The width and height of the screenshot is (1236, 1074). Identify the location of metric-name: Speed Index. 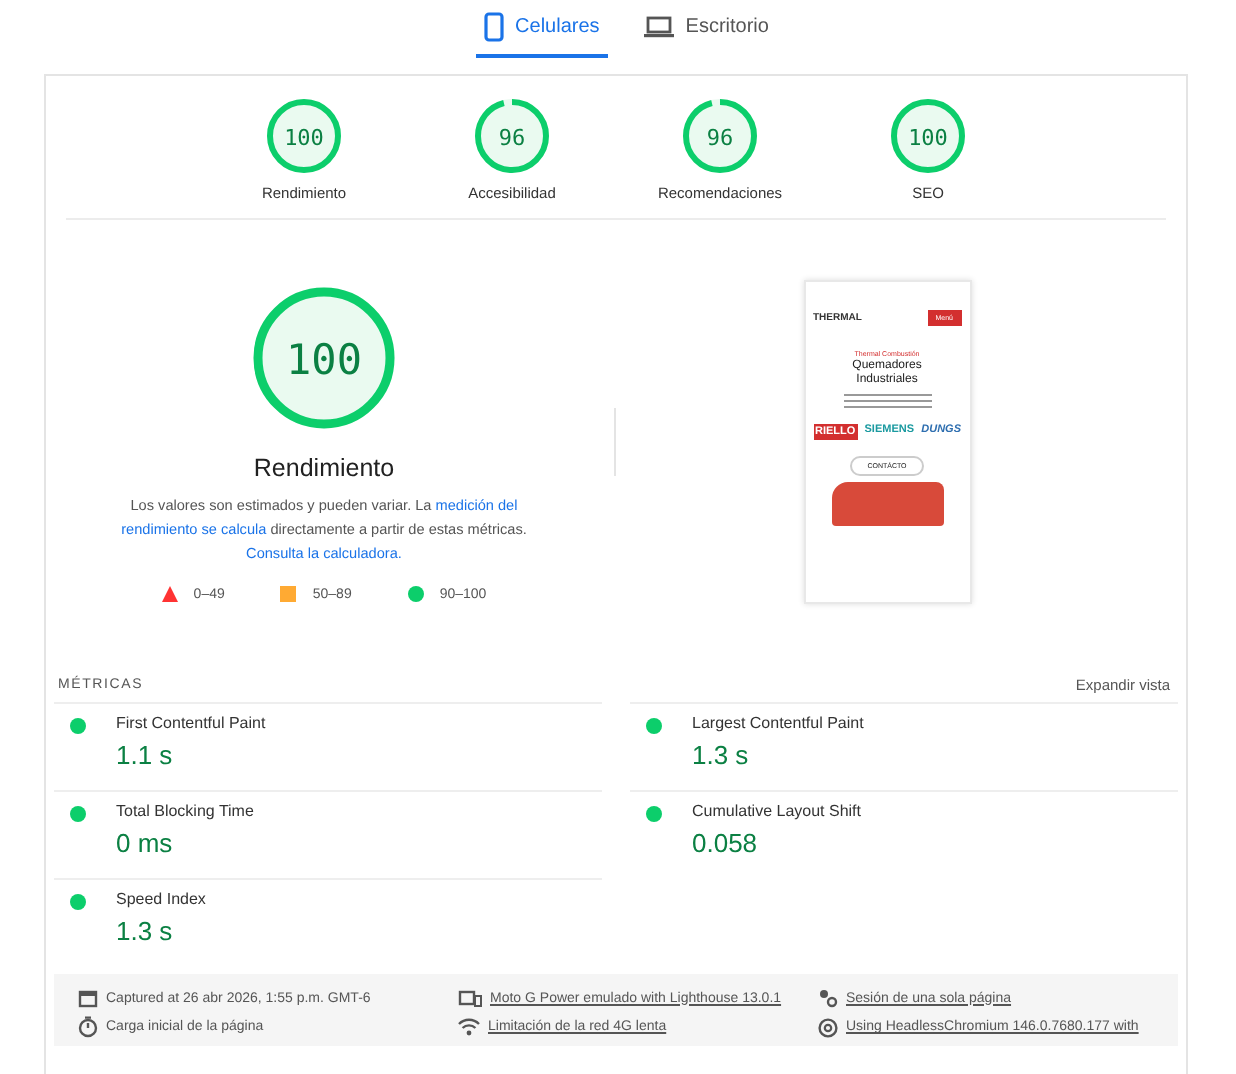
(161, 899).